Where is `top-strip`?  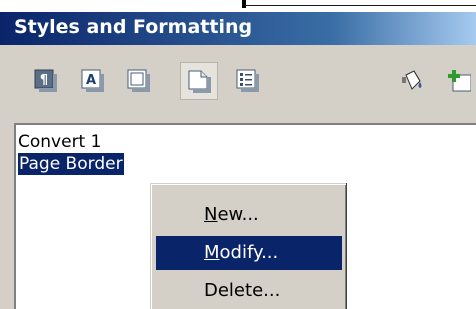
top-strip is located at coordinates (238, 6).